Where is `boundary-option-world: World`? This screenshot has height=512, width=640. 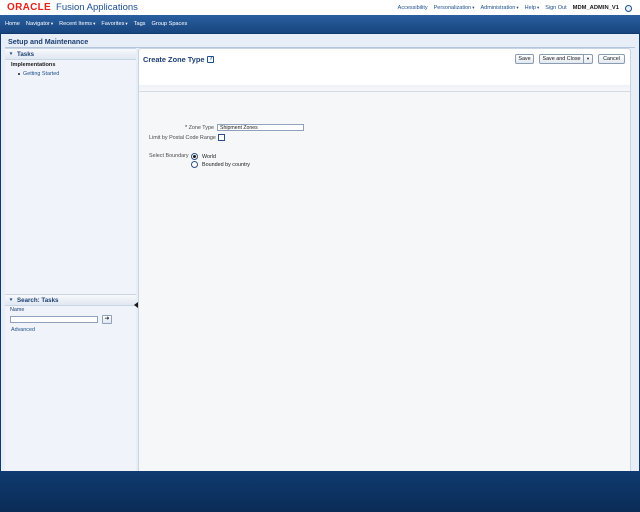
boundary-option-world: World is located at coordinates (203, 156).